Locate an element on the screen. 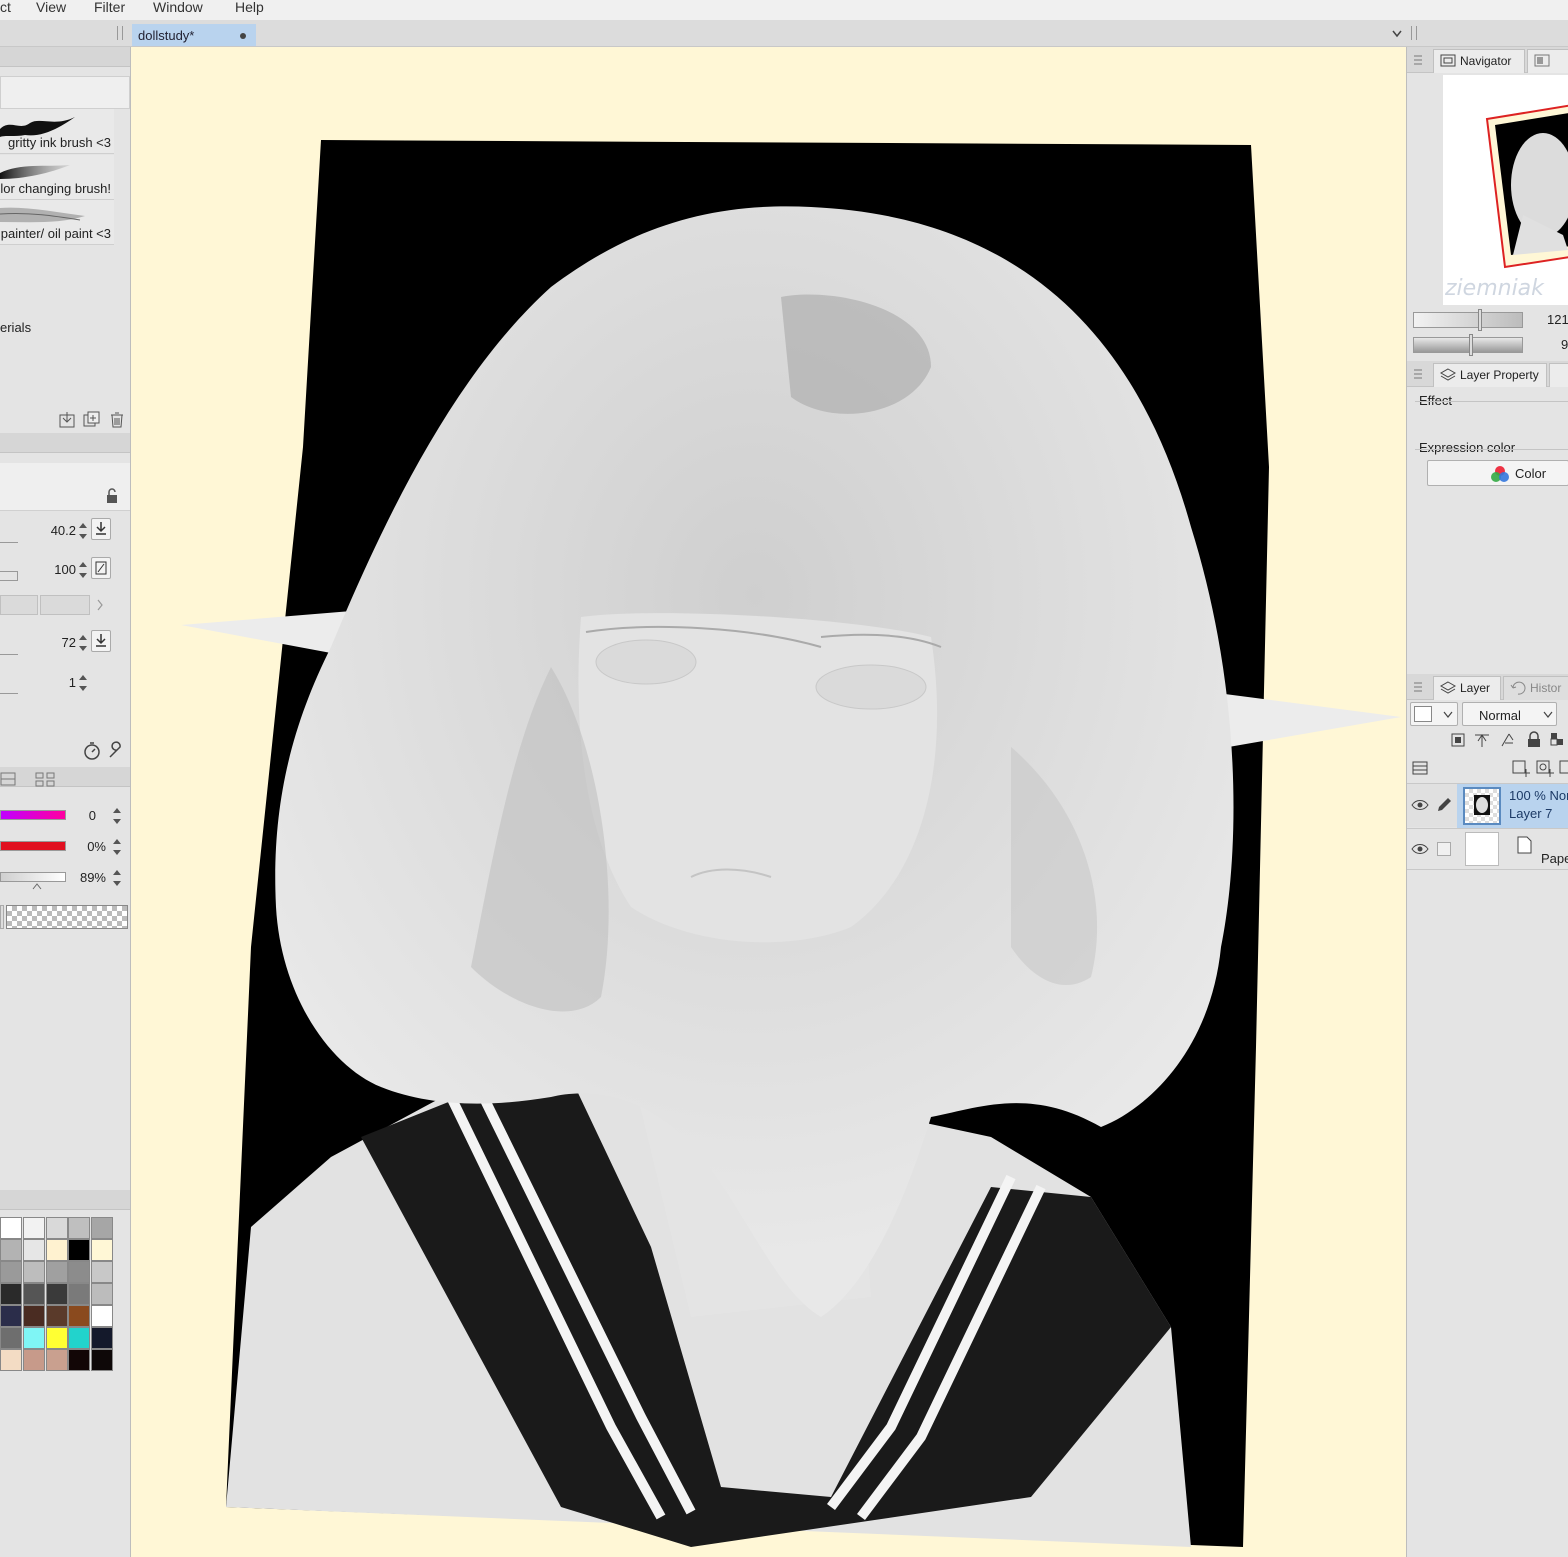 The width and height of the screenshot is (1568, 1557). lock-transparent-icon is located at coordinates (1558, 740).